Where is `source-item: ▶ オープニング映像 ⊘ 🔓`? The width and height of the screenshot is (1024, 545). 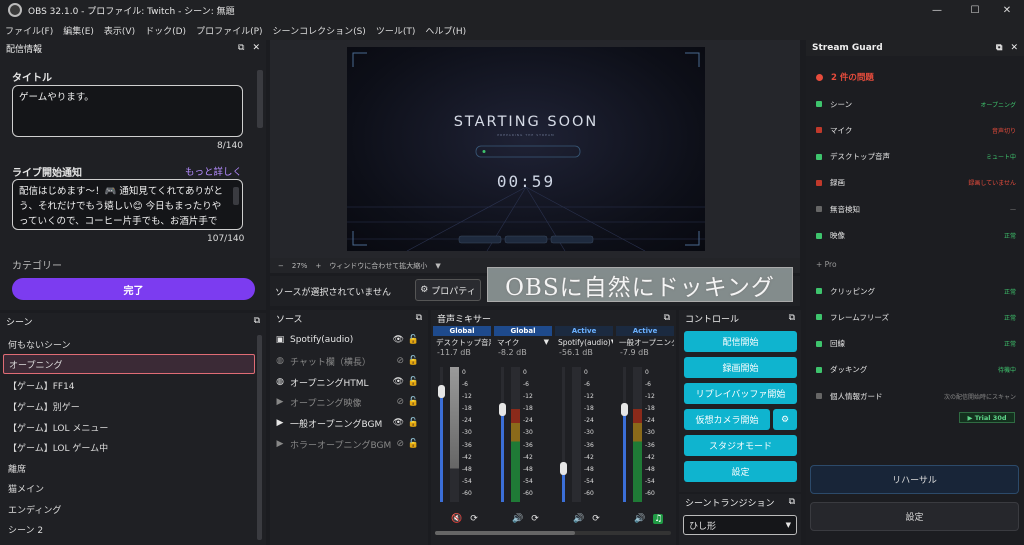
source-item: ▶ オープニング映像 ⊘ 🔓 is located at coordinates (349, 402).